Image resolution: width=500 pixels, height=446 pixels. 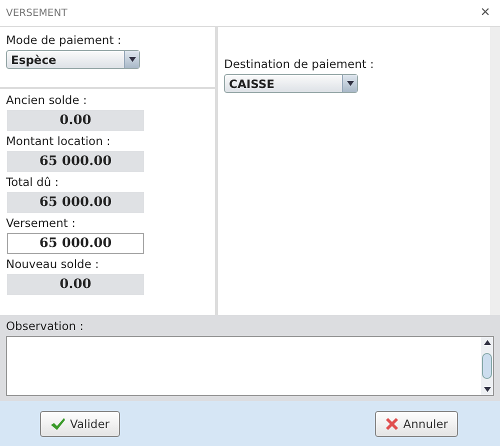 I want to click on field-label: Montant location :, so click(x=59, y=141).